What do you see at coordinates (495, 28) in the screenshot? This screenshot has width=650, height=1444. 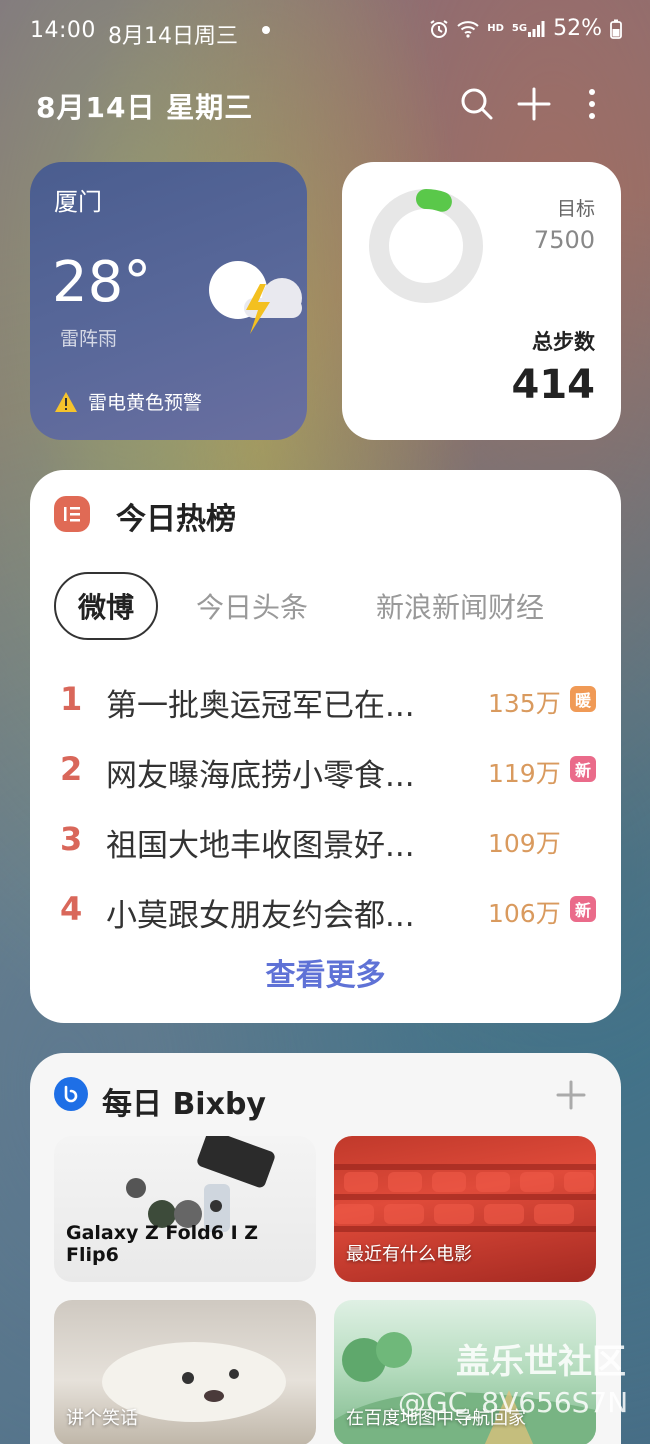 I see `hd-indicator: HD` at bounding box center [495, 28].